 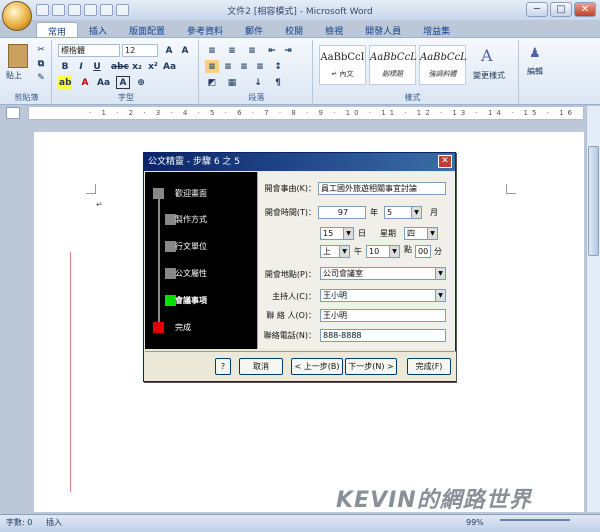 What do you see at coordinates (97, 66) in the screenshot?
I see `underline-icon: U` at bounding box center [97, 66].